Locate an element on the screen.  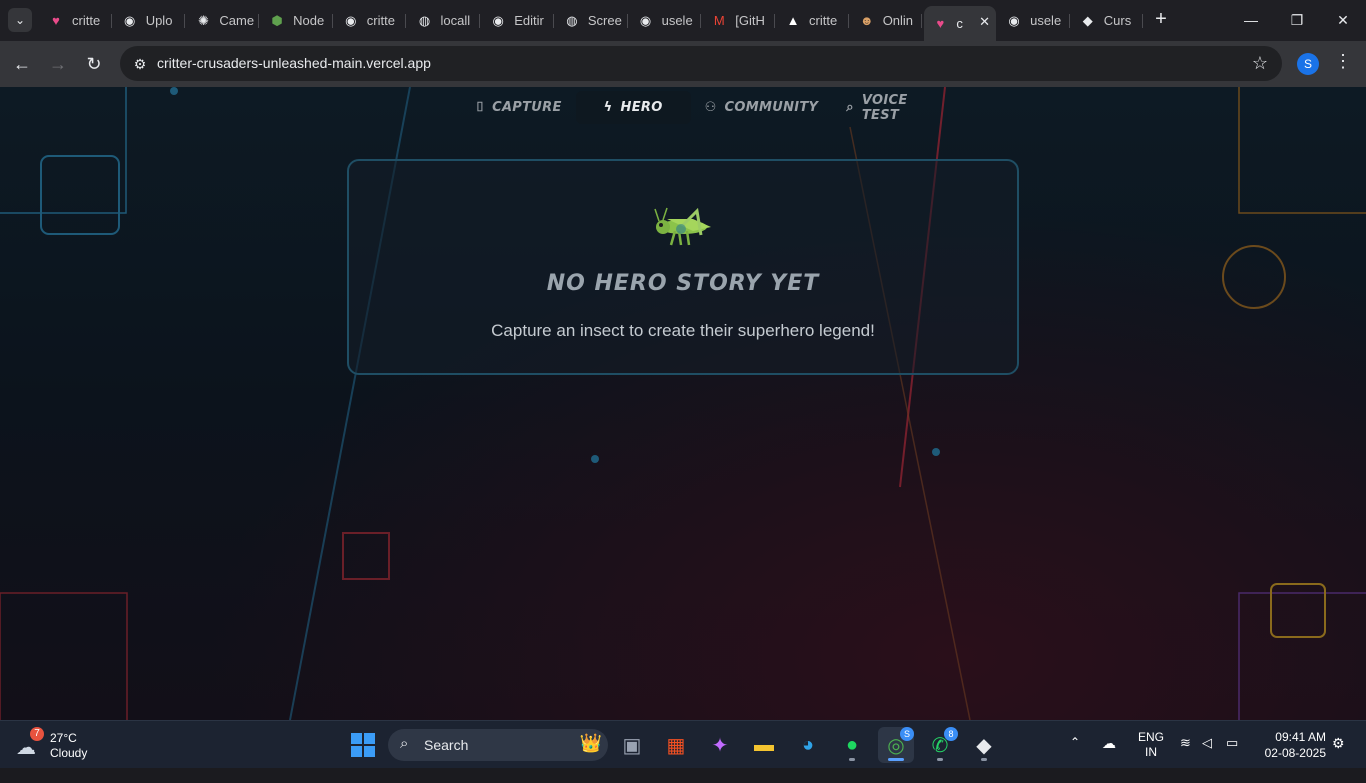
gmail-icon: M is located at coordinates (719, 20).